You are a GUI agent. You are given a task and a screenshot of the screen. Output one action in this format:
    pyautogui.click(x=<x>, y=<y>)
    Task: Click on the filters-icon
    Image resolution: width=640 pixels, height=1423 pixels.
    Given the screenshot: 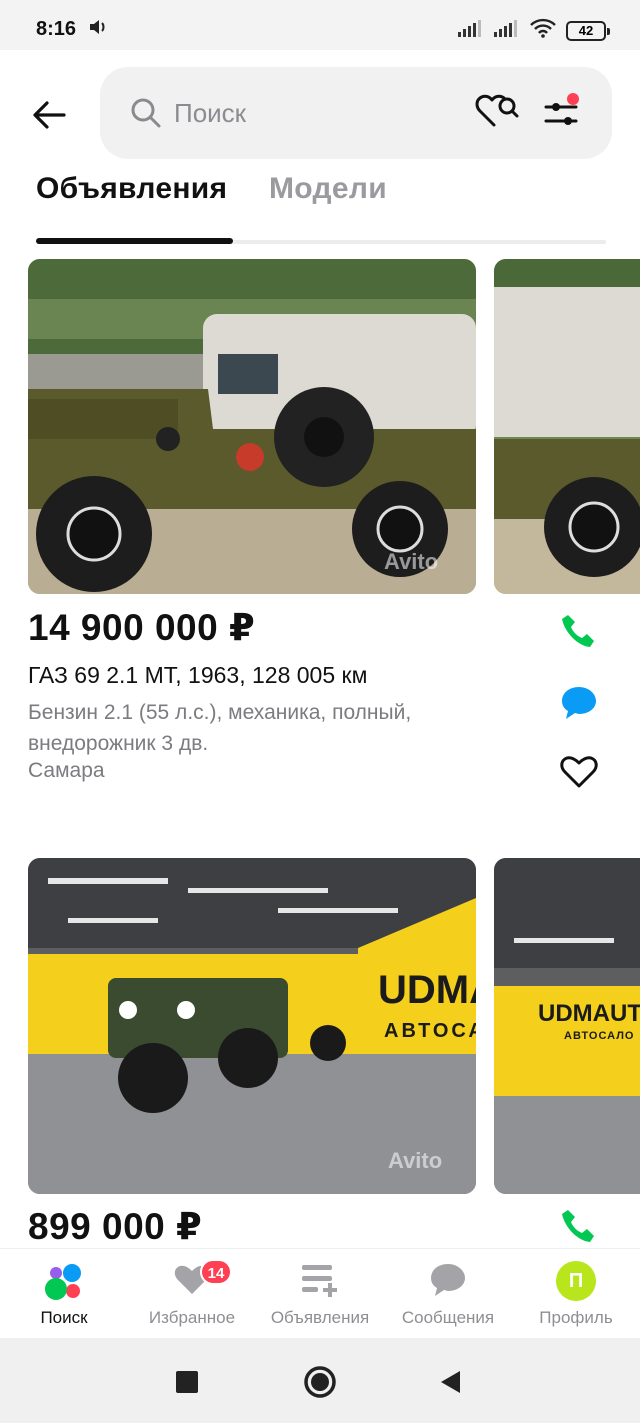 What is the action you would take?
    pyautogui.click(x=563, y=115)
    